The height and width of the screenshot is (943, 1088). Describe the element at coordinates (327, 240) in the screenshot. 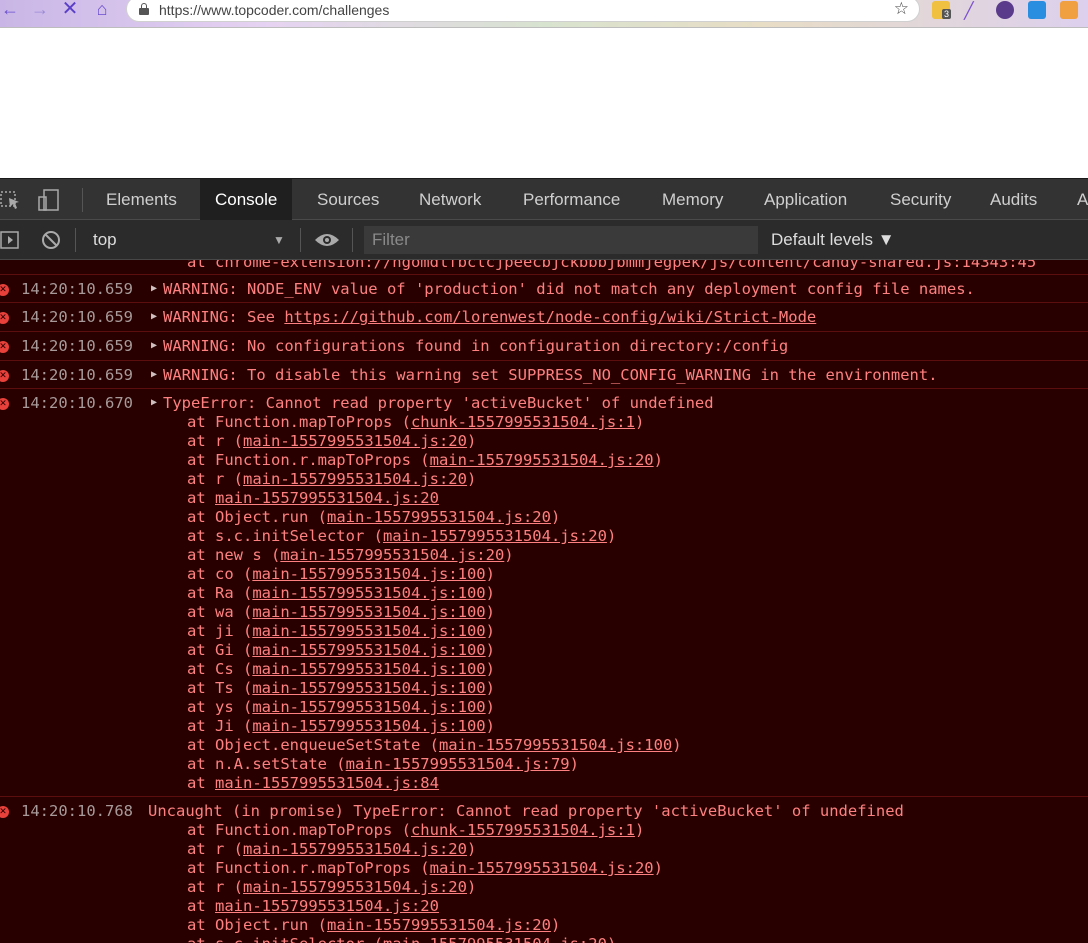

I see `live-expression-eye-icon` at that location.